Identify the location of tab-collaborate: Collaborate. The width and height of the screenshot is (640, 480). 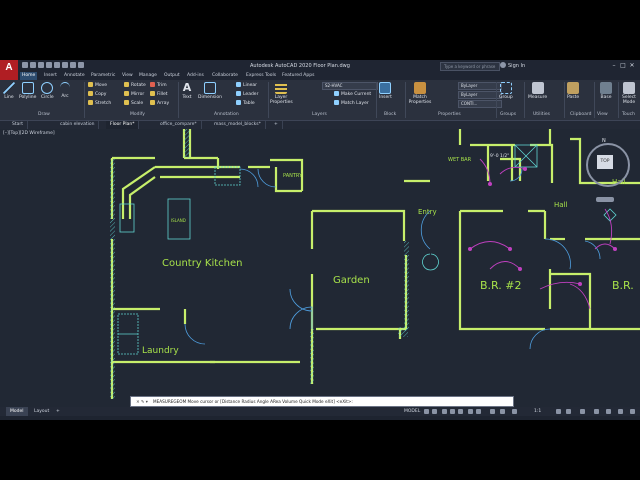
(225, 76).